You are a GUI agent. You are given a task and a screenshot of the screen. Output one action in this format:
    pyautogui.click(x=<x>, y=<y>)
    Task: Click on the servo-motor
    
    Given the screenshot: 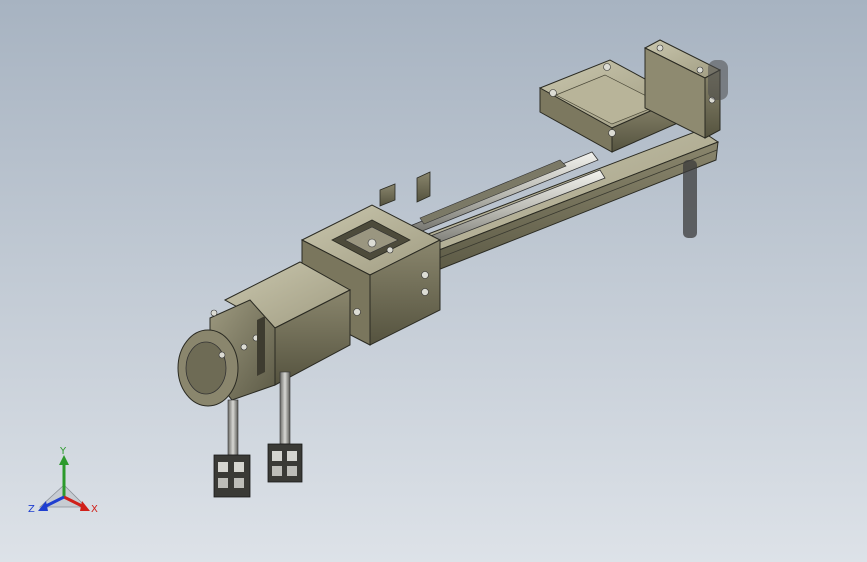 What is the action you would take?
    pyautogui.click(x=264, y=334)
    